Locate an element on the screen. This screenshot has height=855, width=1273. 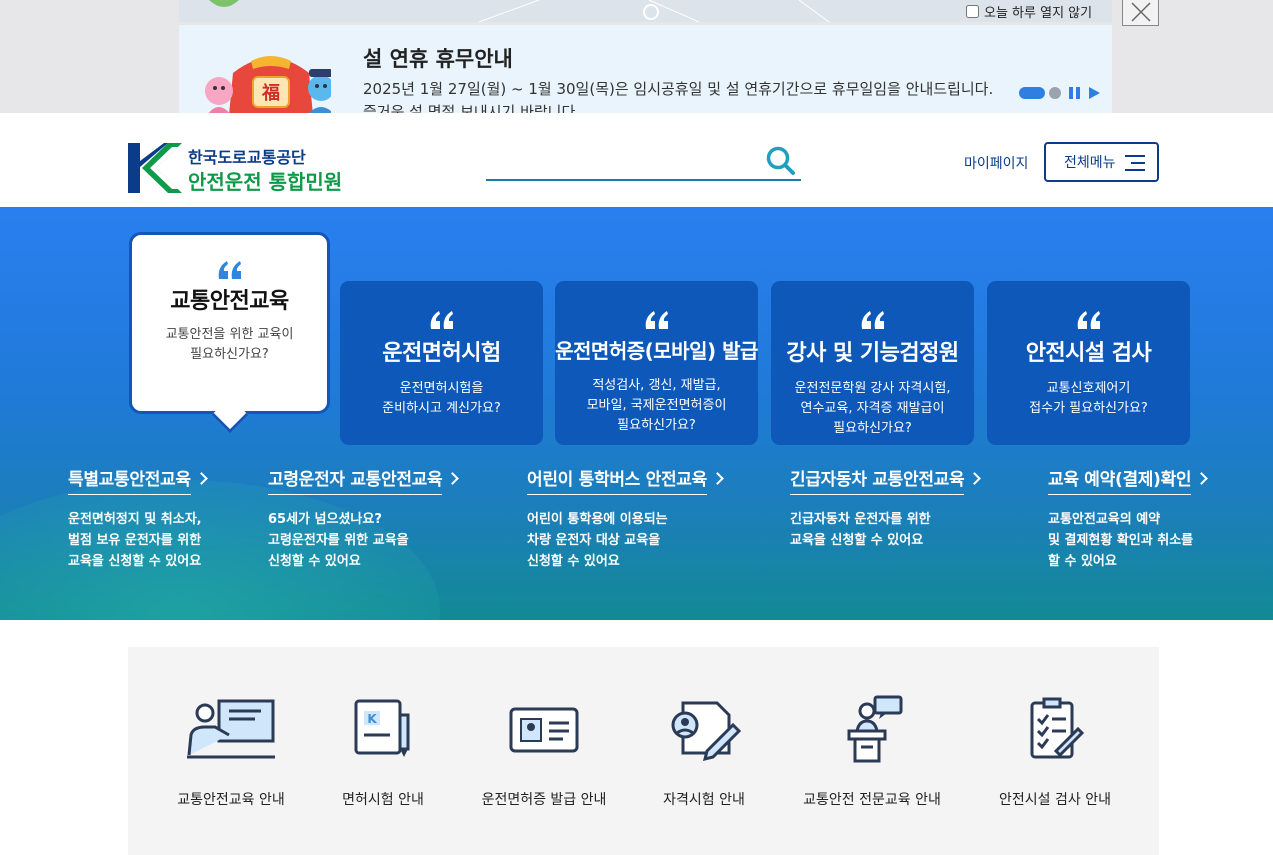
service-title: 고령운전자 교통안전교육 is located at coordinates (355, 480).